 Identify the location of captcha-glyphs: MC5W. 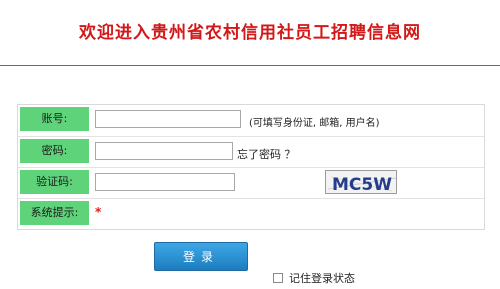
(361, 184).